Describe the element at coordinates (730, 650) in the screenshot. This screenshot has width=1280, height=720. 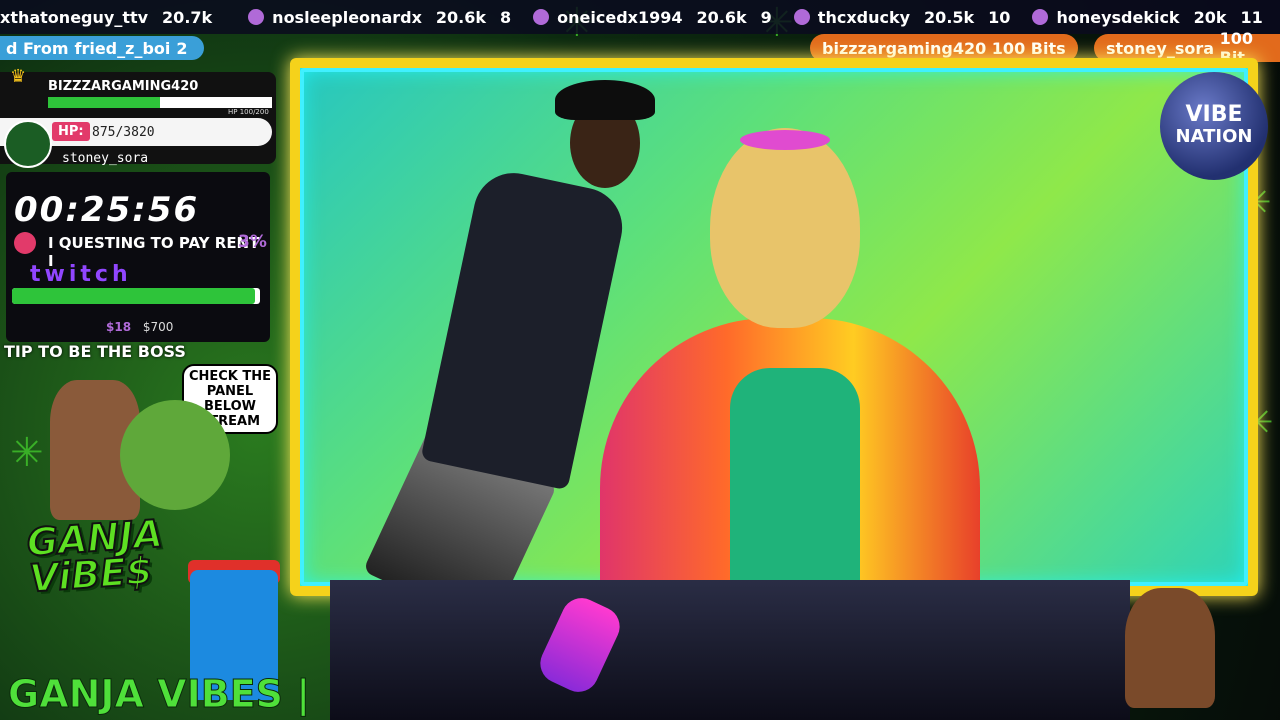
I see `desk` at that location.